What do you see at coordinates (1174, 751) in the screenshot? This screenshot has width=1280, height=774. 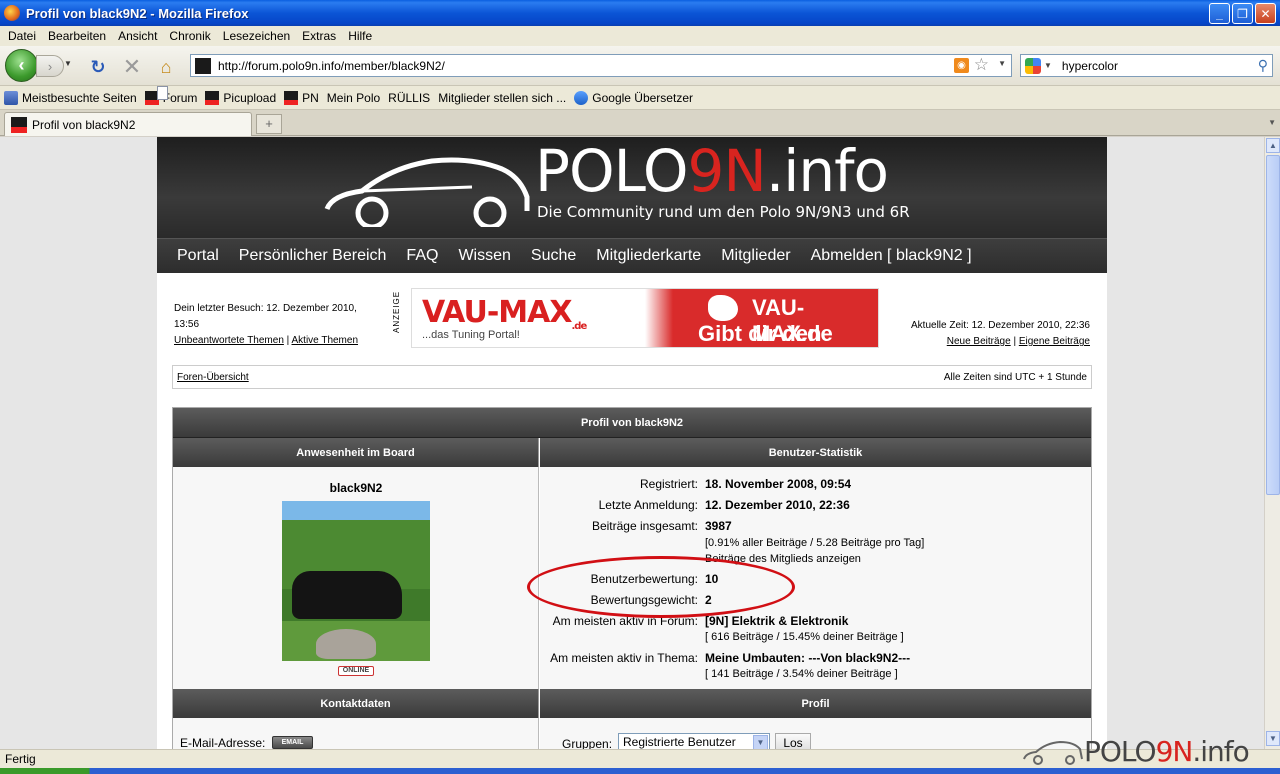 I see `wm-nine: 9N` at bounding box center [1174, 751].